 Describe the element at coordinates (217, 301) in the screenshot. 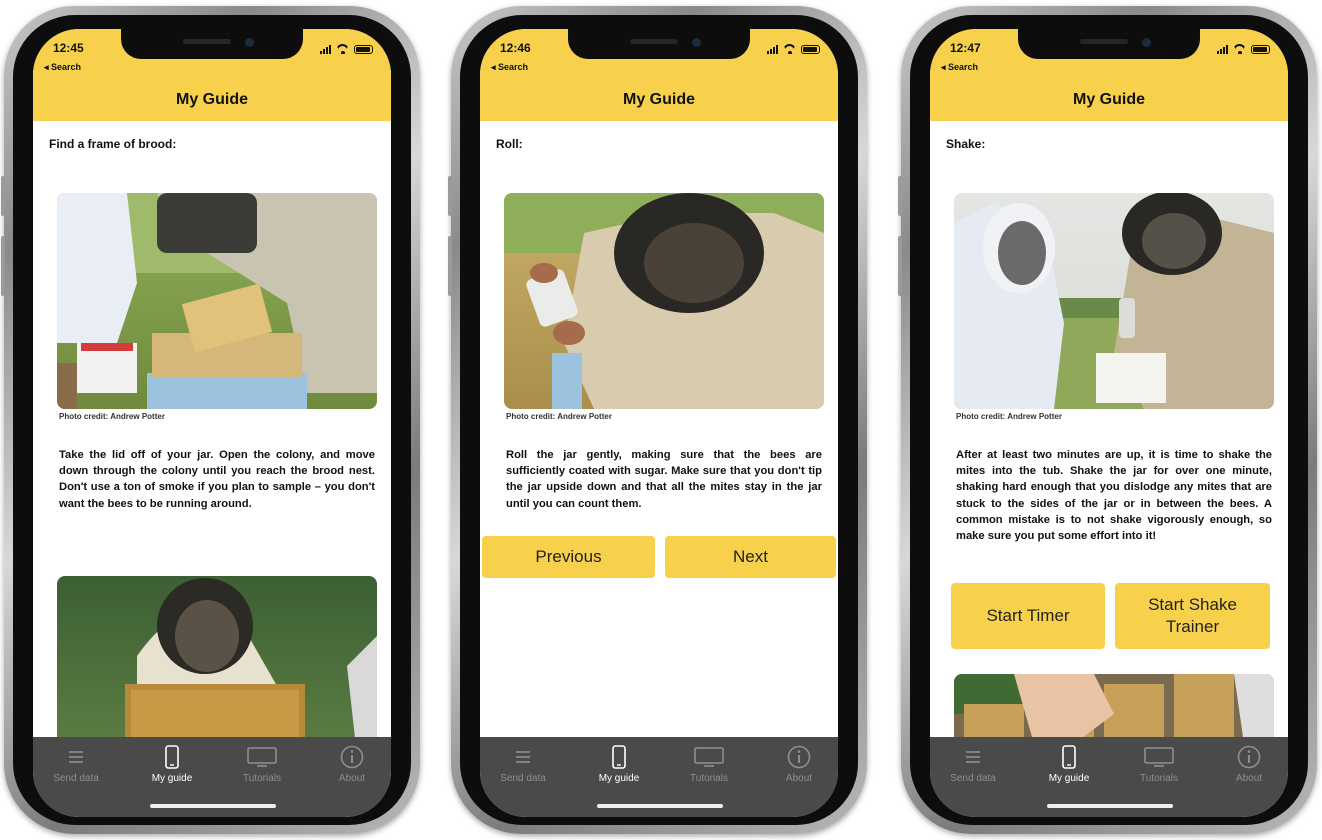

I see `beekeepers-brood-frame-photo` at that location.